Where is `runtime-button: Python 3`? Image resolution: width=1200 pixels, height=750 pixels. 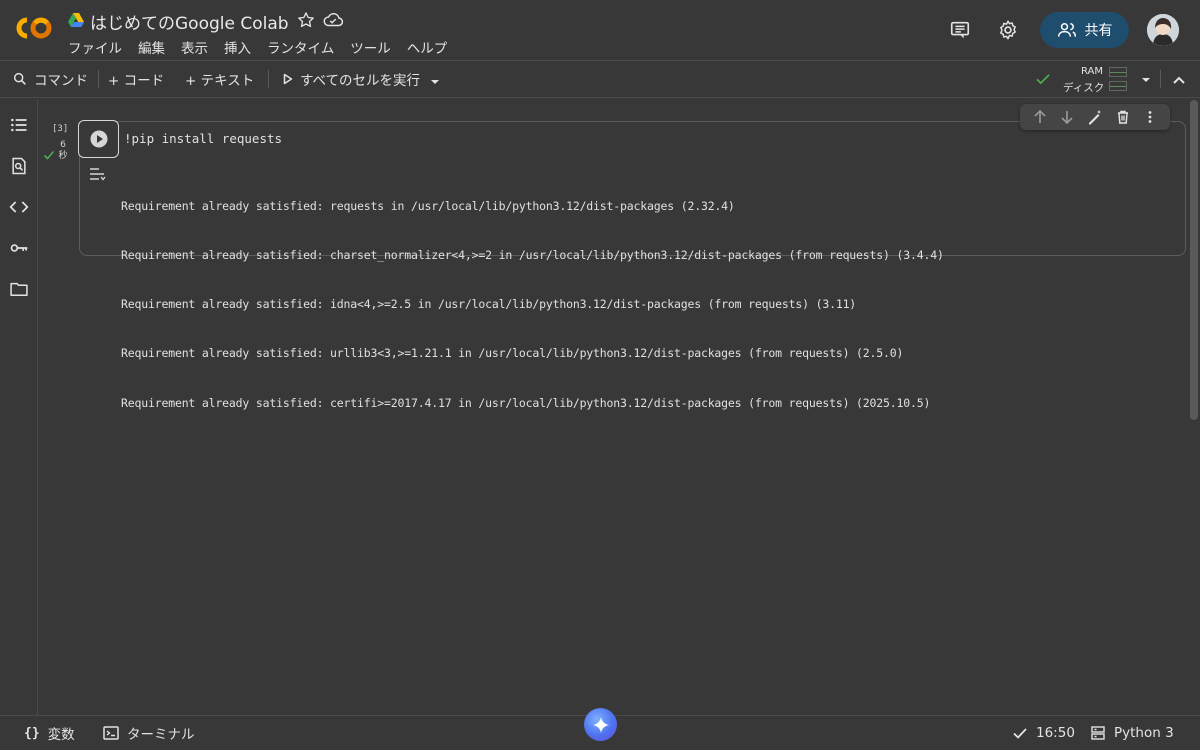
runtime-button: Python 3 is located at coordinates (1132, 733).